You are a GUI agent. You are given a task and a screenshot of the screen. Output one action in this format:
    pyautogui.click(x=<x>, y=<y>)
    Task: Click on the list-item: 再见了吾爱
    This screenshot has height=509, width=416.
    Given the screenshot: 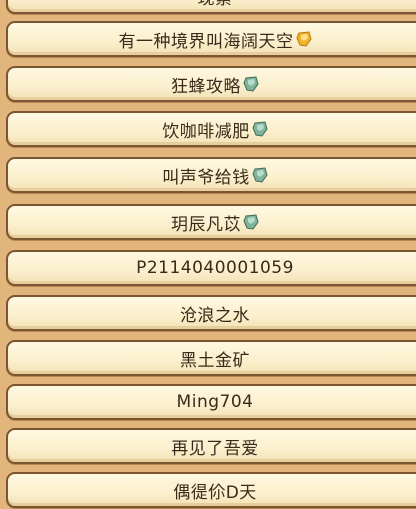 What is the action you would take?
    pyautogui.click(x=211, y=446)
    